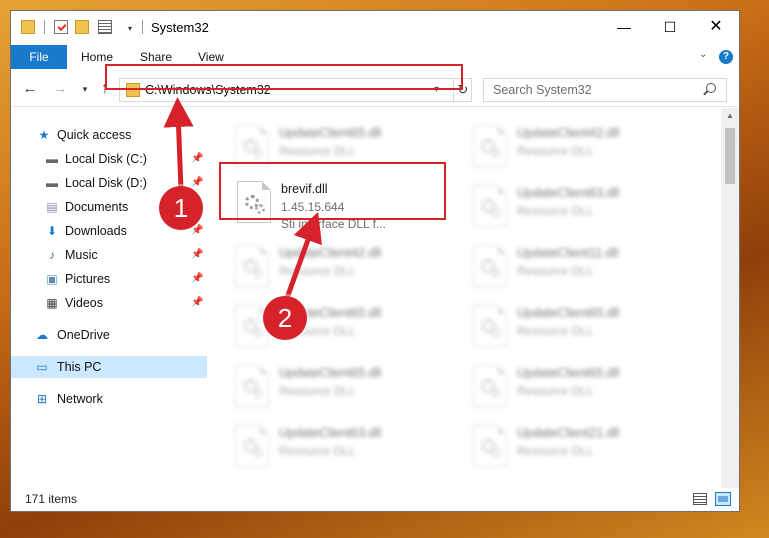 The image size is (769, 538). I want to click on download-icon: ⬇, so click(52, 231).